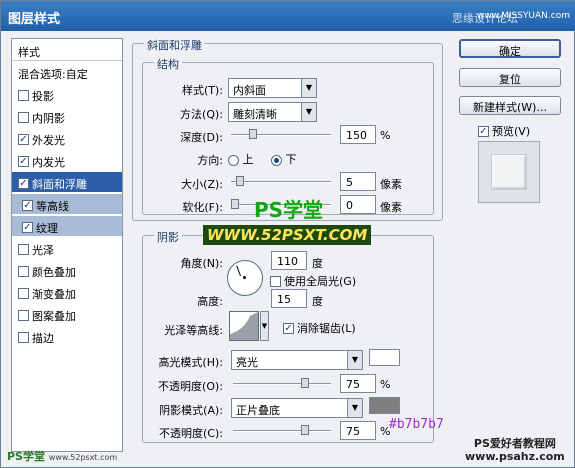 This screenshot has width=575, height=468. I want to click on preview-thumbnail, so click(509, 172).